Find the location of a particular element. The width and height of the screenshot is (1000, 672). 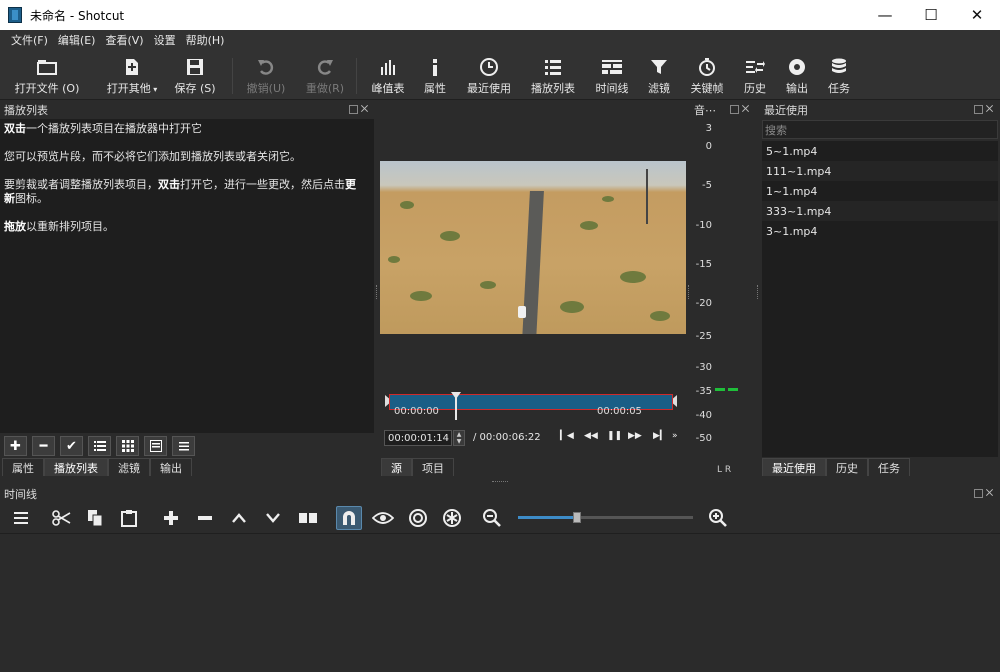

meter-label: -50 is located at coordinates (703, 438).